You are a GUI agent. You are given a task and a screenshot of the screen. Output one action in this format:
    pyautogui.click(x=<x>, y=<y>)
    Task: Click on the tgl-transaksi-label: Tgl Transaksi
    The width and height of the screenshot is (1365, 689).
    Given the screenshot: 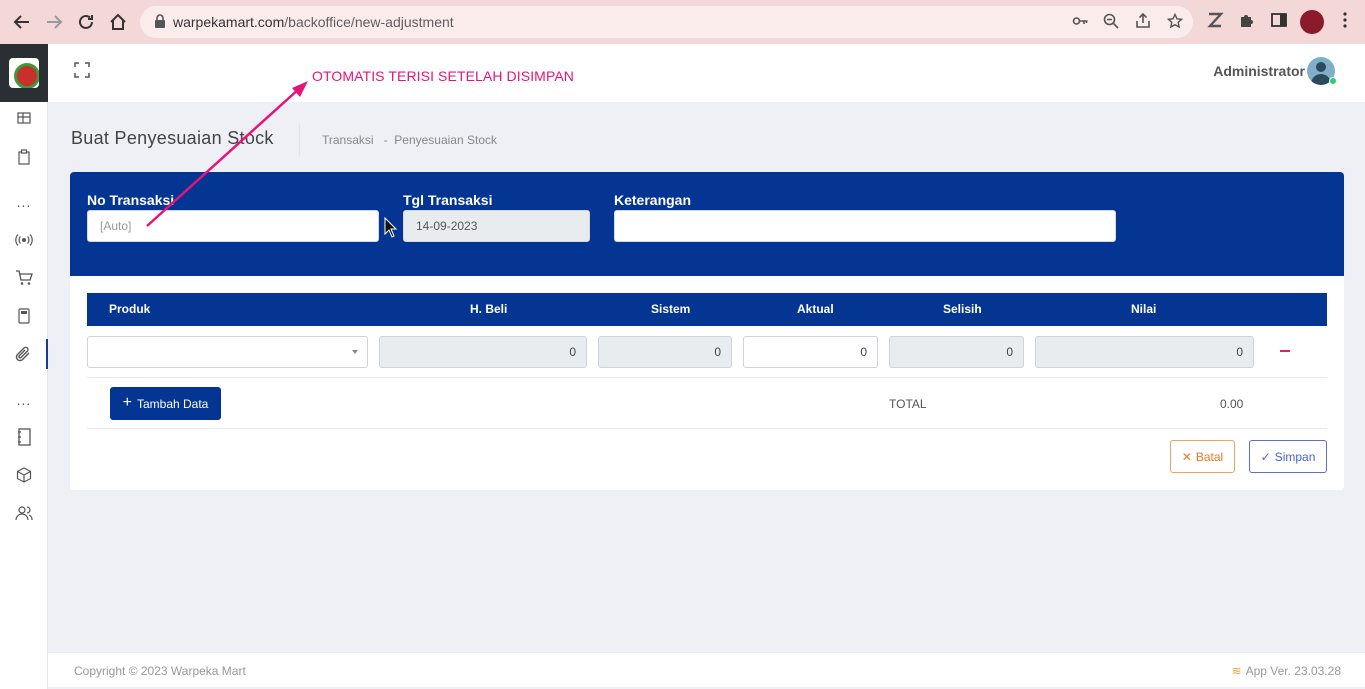 What is the action you would take?
    pyautogui.click(x=448, y=200)
    